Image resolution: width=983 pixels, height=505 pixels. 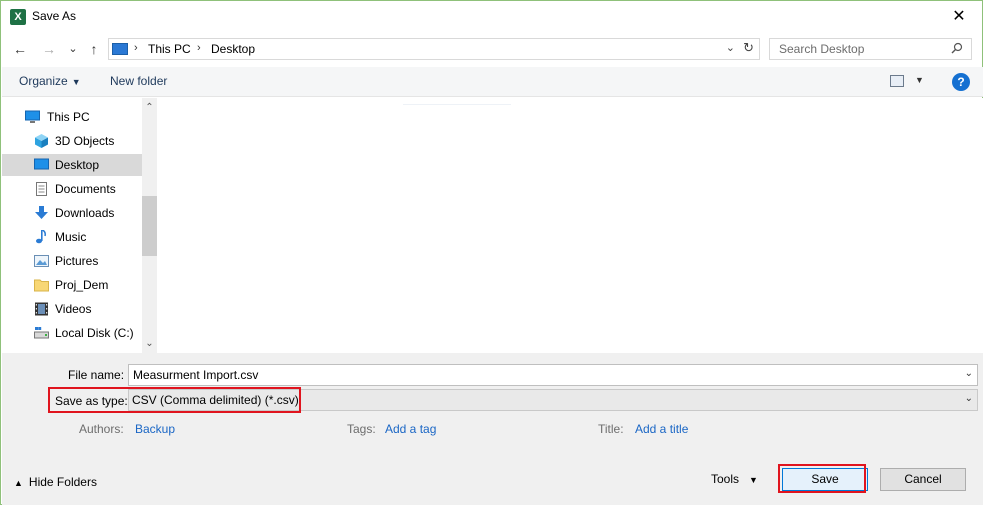 What do you see at coordinates (491, 16) in the screenshot?
I see `title-bar: X Save As ✕` at bounding box center [491, 16].